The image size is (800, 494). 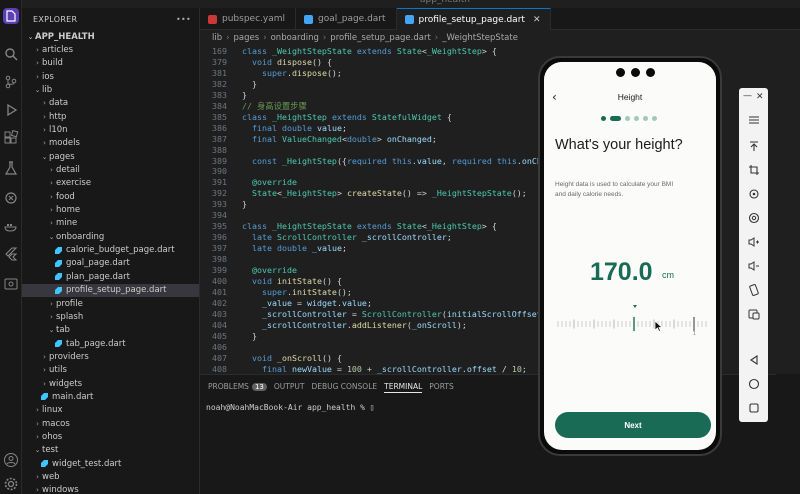 I want to click on tree-item-label: goal_page.dart, so click(x=98, y=263).